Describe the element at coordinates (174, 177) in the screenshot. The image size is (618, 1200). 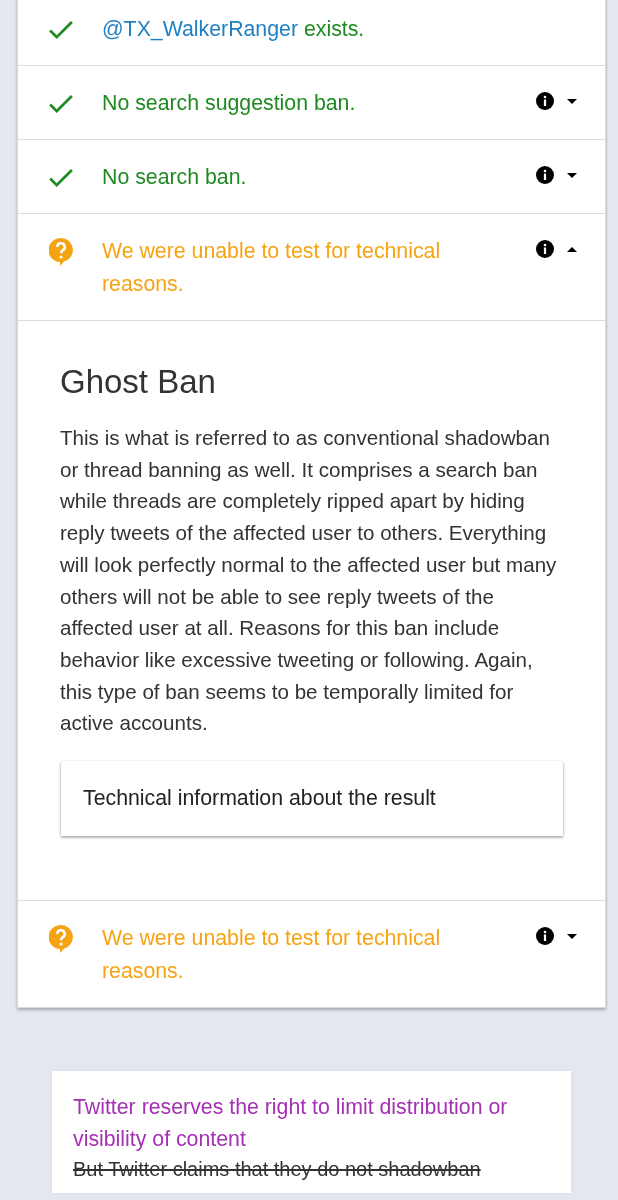
I see `result-text: No search ban.` at that location.